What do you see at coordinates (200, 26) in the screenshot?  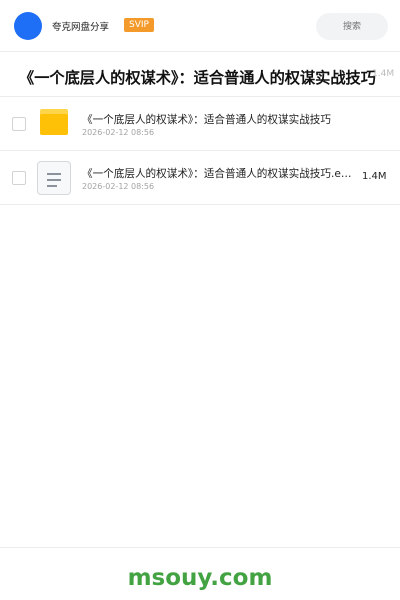 I see `header-bar: 夸克网盘分享 SVIP` at bounding box center [200, 26].